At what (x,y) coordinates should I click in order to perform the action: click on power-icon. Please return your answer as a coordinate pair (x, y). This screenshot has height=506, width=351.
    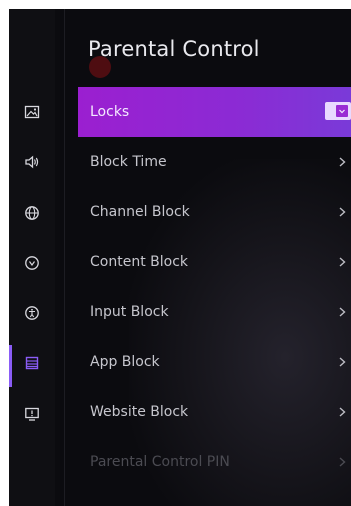
    Looking at the image, I should click on (32, 263).